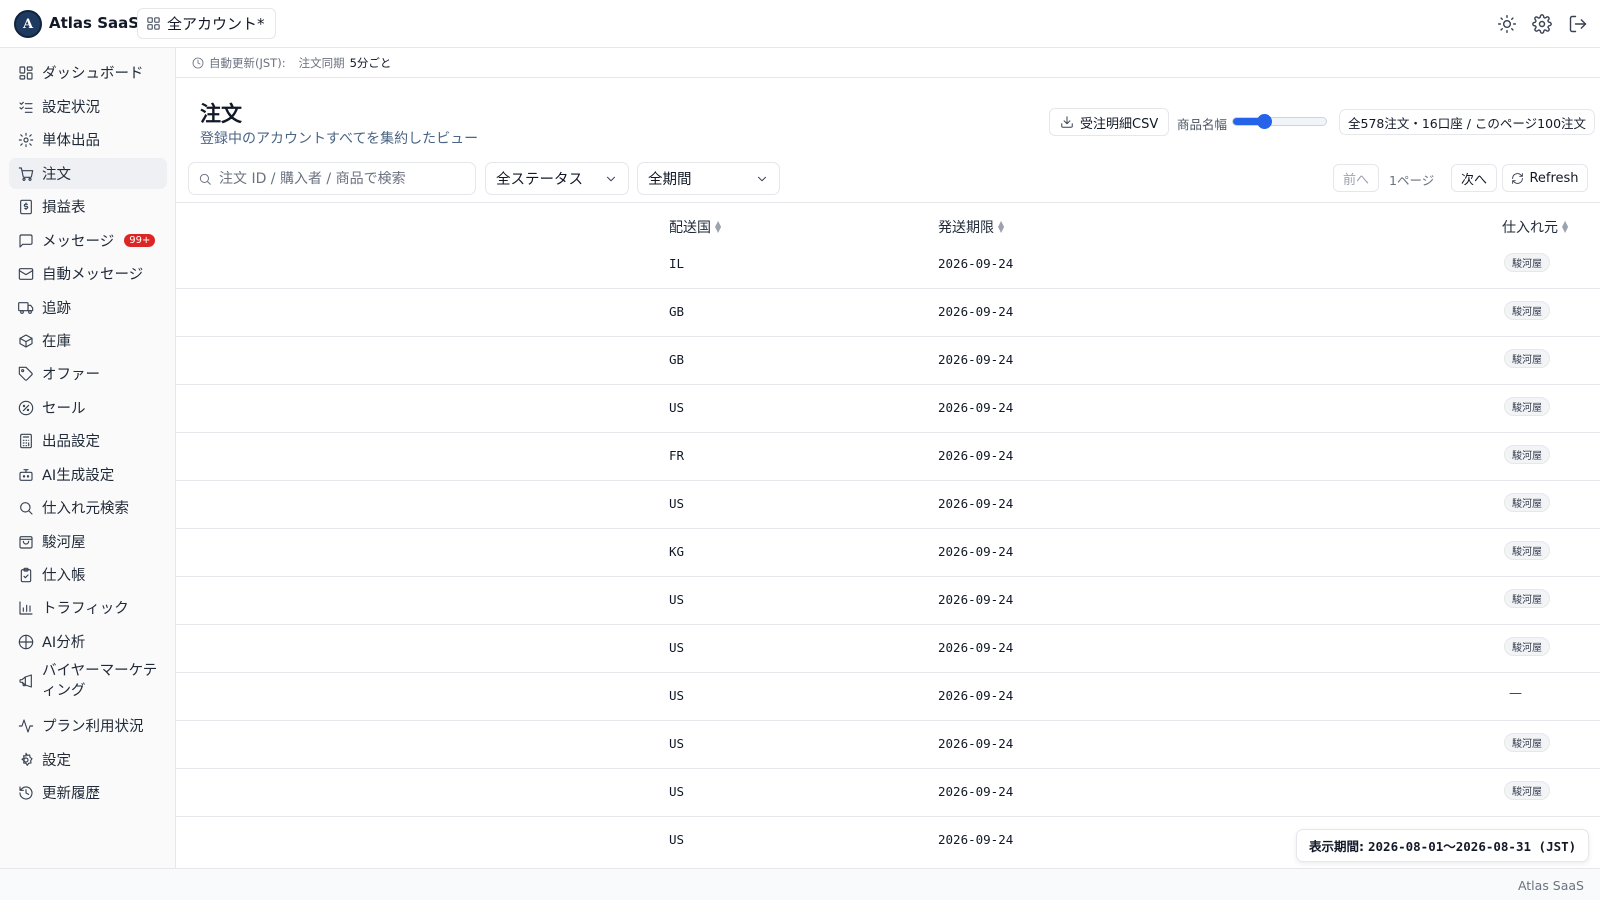 Image resolution: width=1600 pixels, height=900 pixels. Describe the element at coordinates (611, 178) in the screenshot. I see `chevron-down-icon` at that location.